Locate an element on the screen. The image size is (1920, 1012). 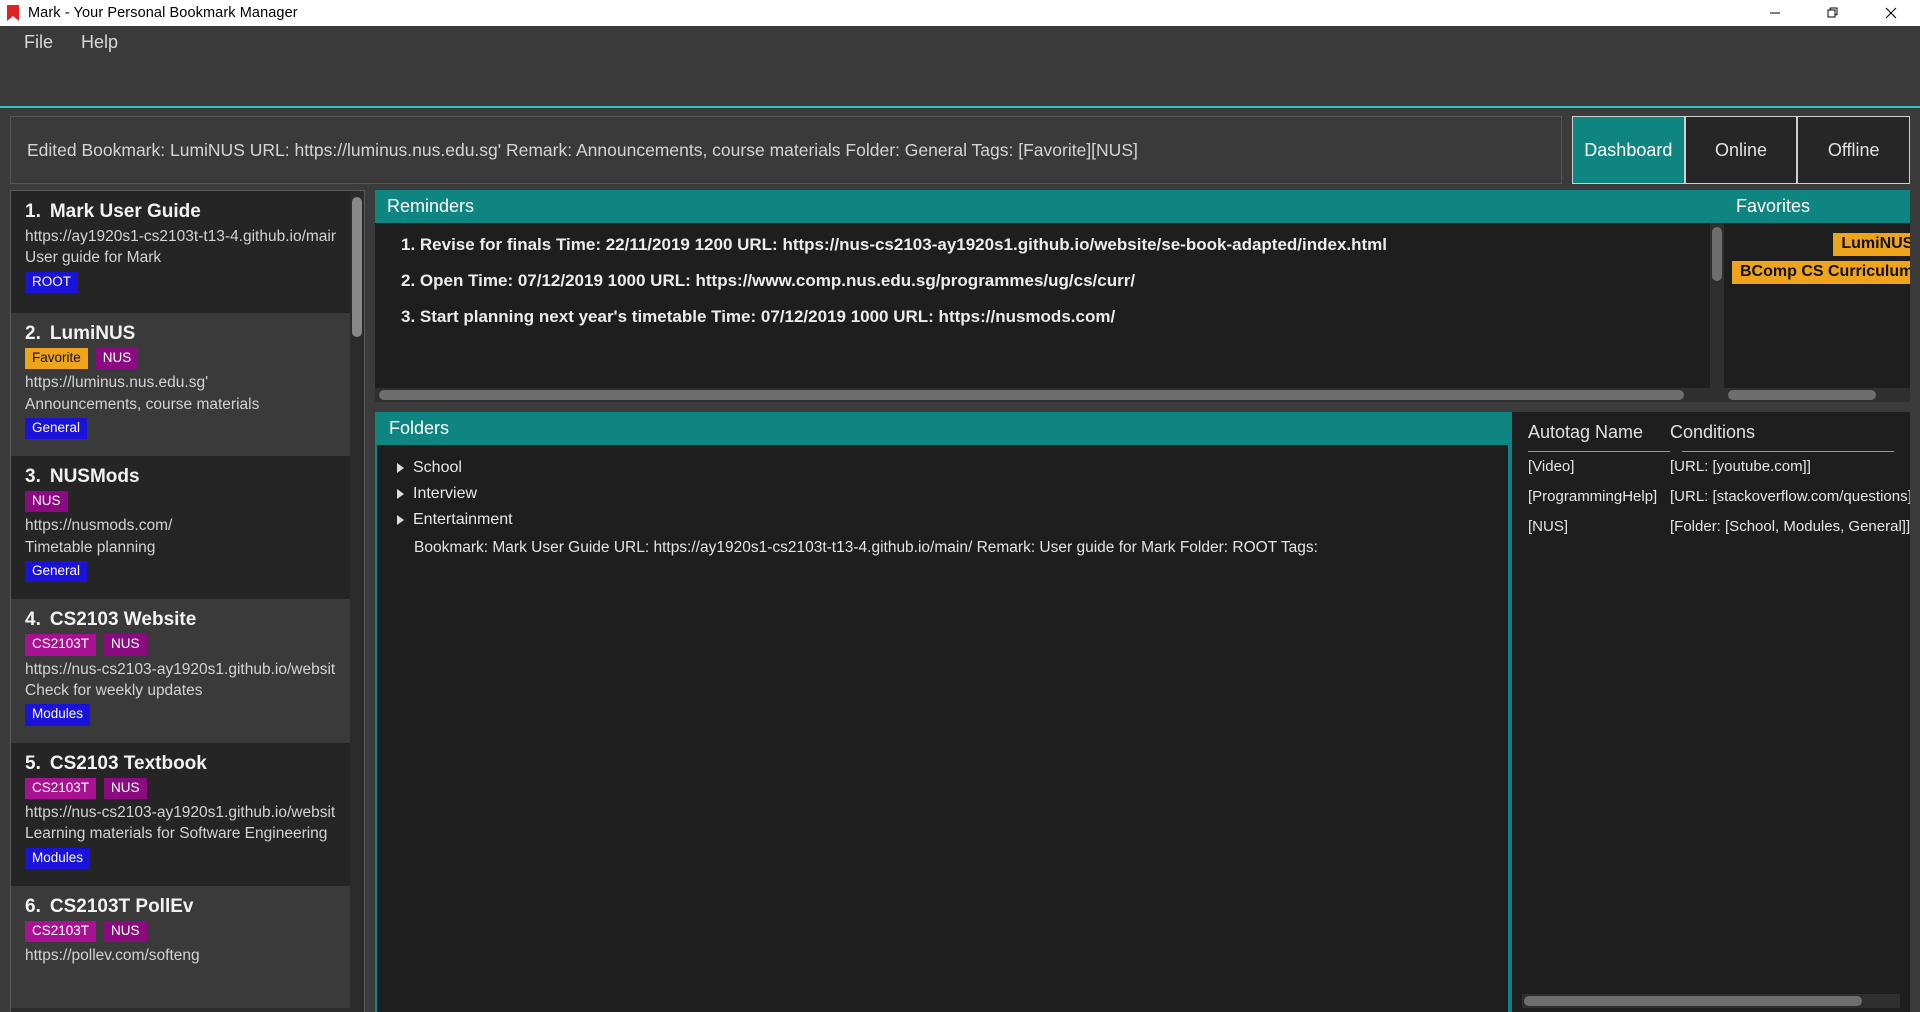
rule-right is located at coordinates (1788, 451).